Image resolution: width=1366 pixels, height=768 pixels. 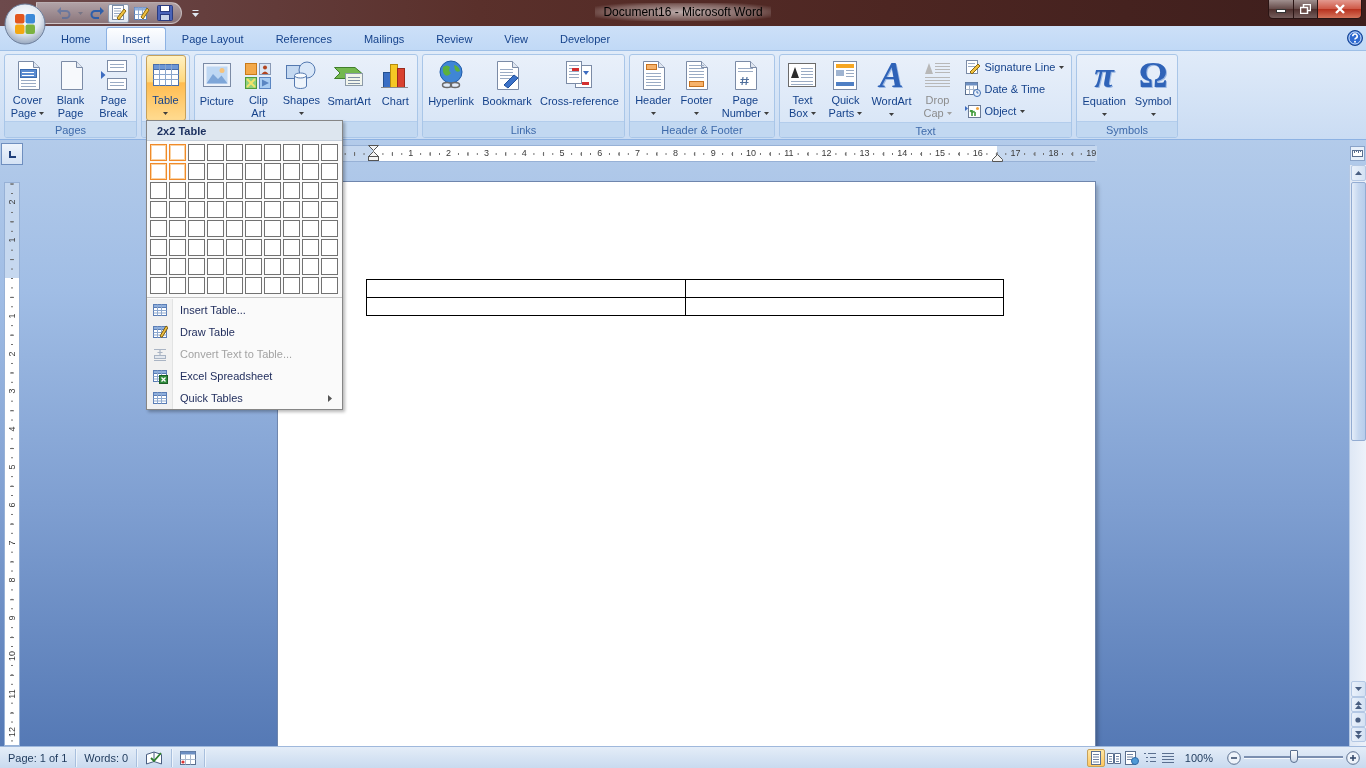 What do you see at coordinates (216, 88) in the screenshot?
I see `ribbon-button: Picture` at bounding box center [216, 88].